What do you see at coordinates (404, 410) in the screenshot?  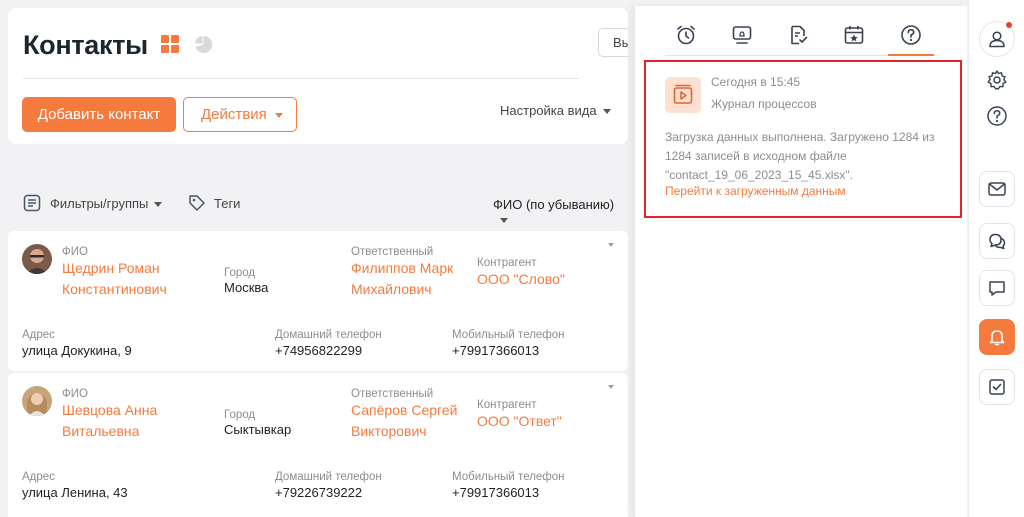 I see `name-line: Сапёров Сергей` at bounding box center [404, 410].